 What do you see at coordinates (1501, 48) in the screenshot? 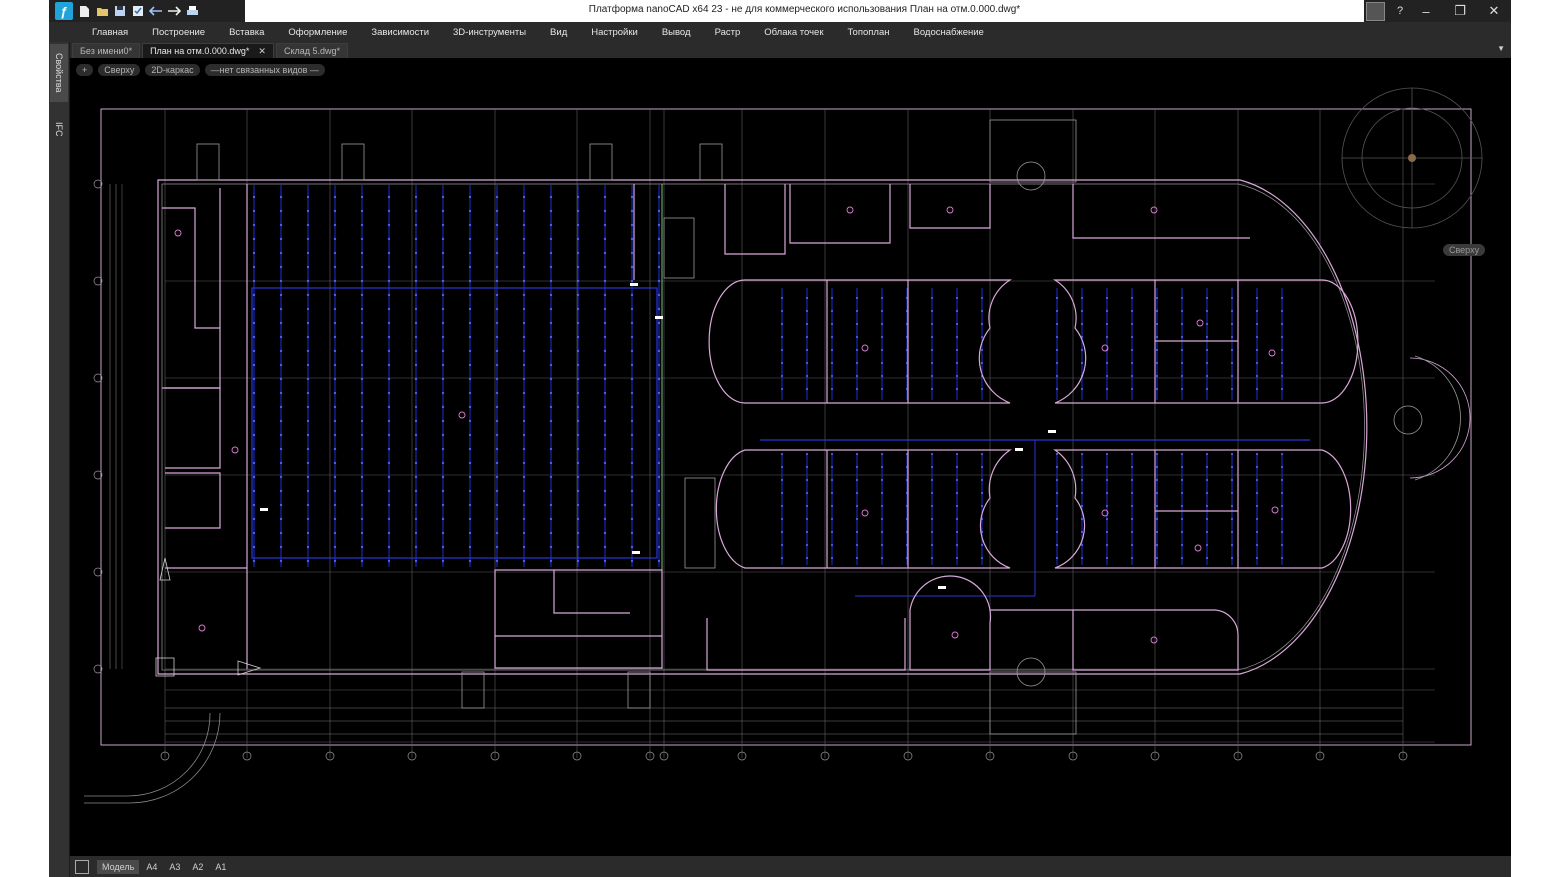
I see `tabs-dropdown-icon: ▼` at bounding box center [1501, 48].